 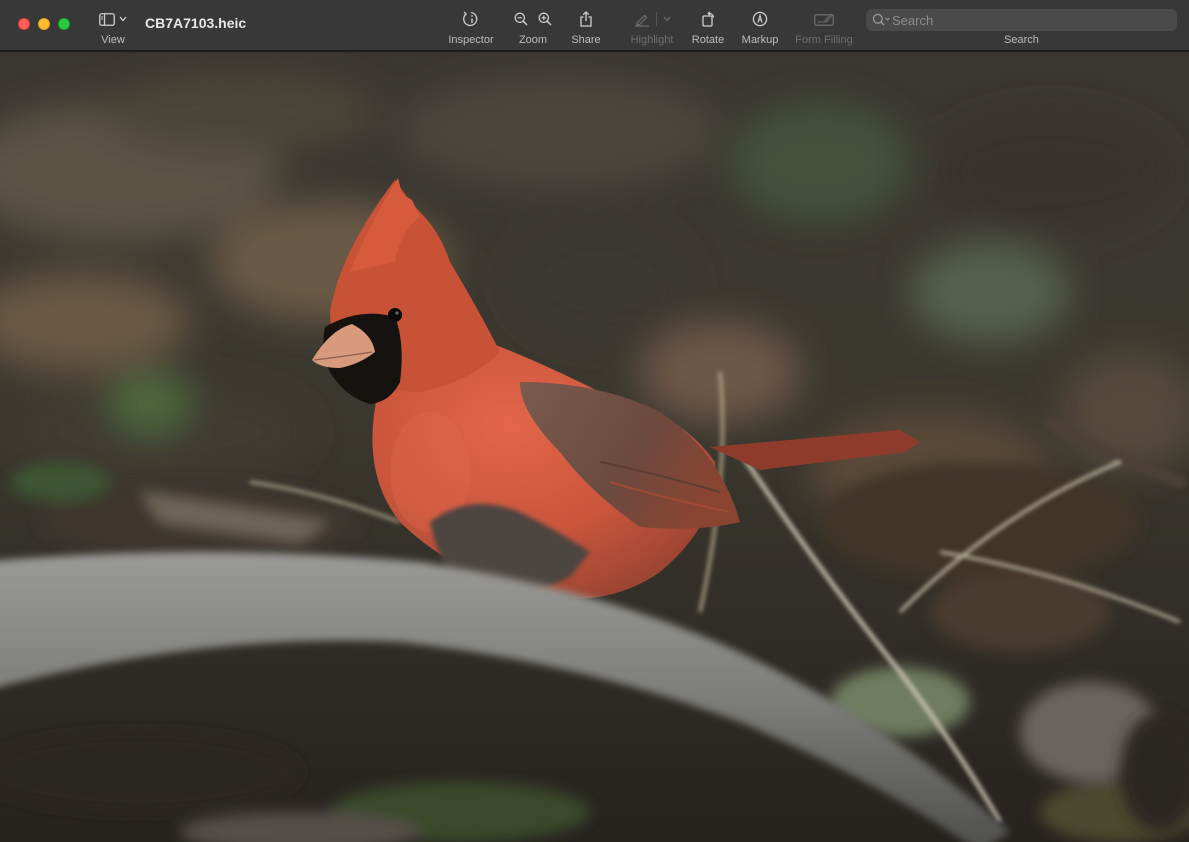 I want to click on sidebar-icon, so click(x=113, y=19).